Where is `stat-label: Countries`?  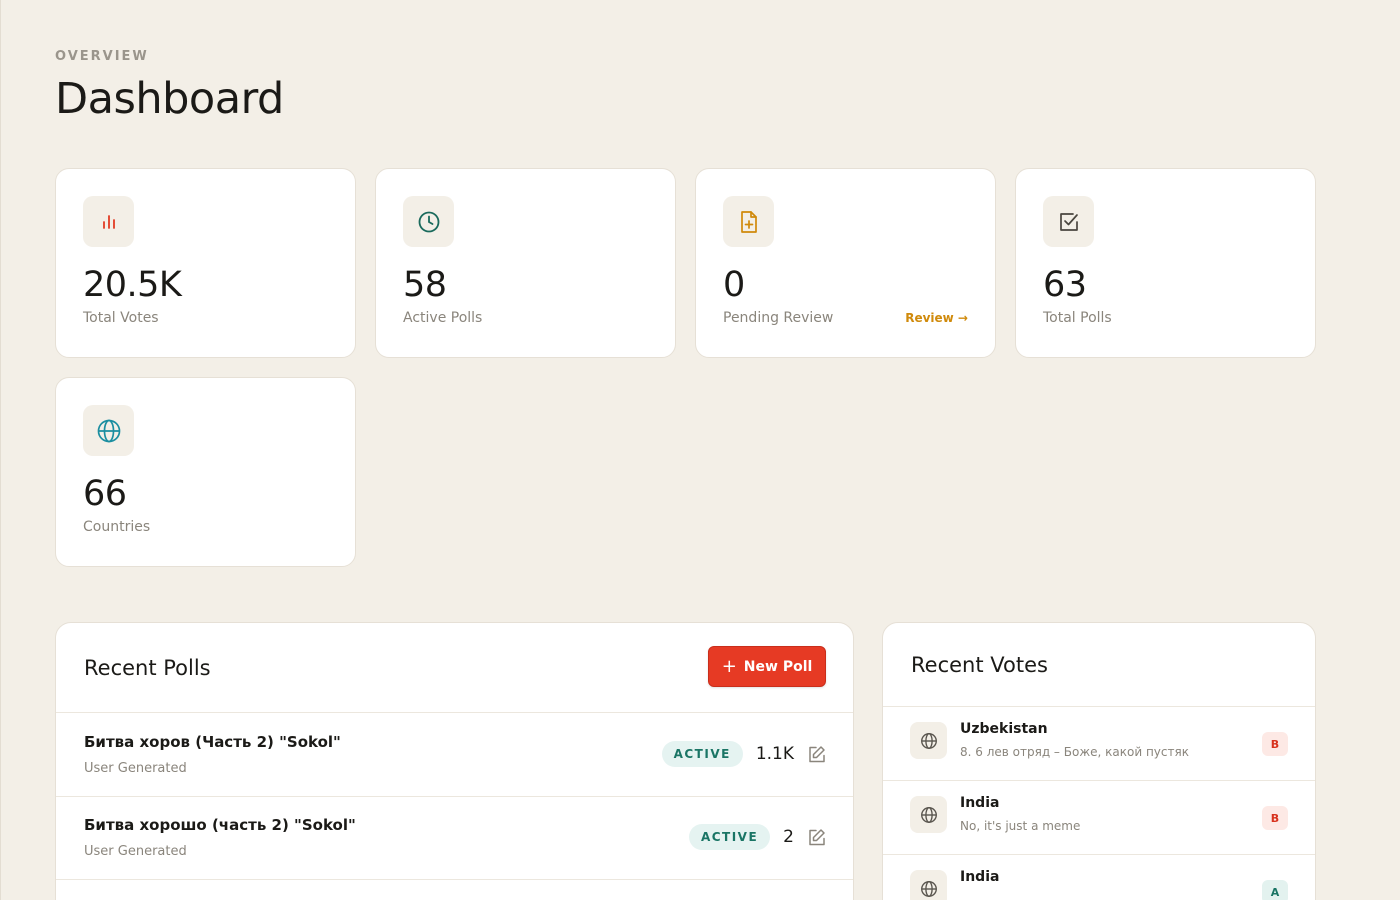 stat-label: Countries is located at coordinates (117, 527).